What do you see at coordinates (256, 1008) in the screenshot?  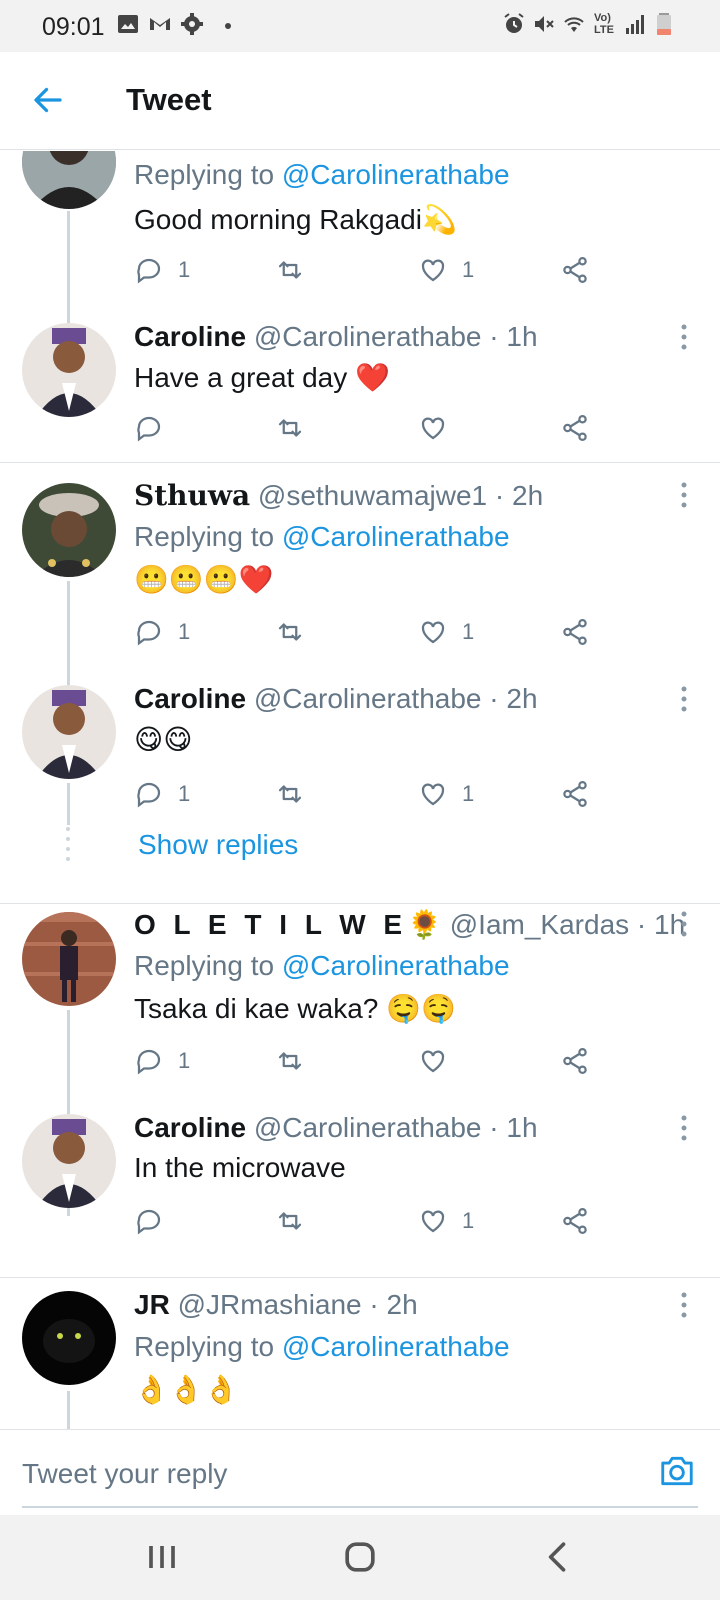 I see `tweet-text-content: Tsaka di kae waka?` at bounding box center [256, 1008].